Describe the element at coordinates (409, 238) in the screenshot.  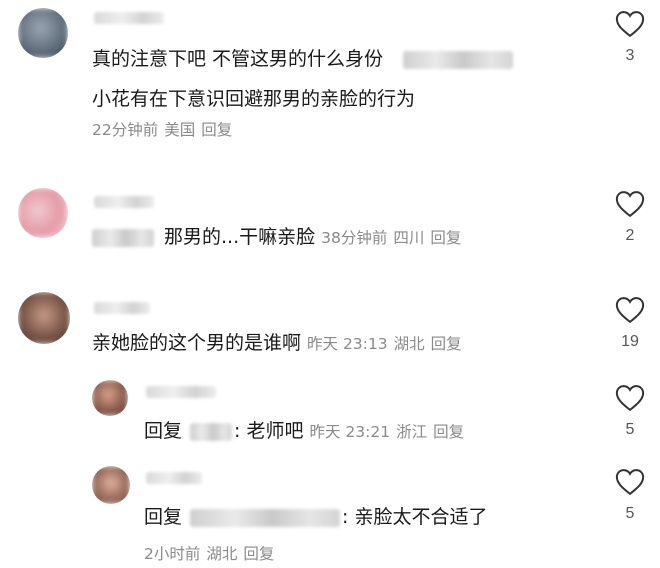
I see `comment-location: 四川` at that location.